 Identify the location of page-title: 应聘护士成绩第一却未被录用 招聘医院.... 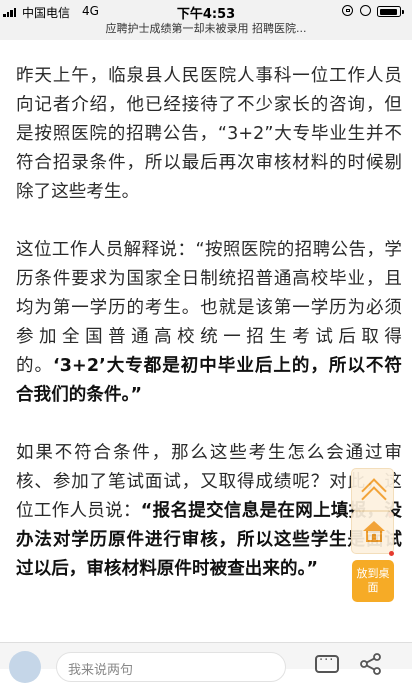
(206, 31).